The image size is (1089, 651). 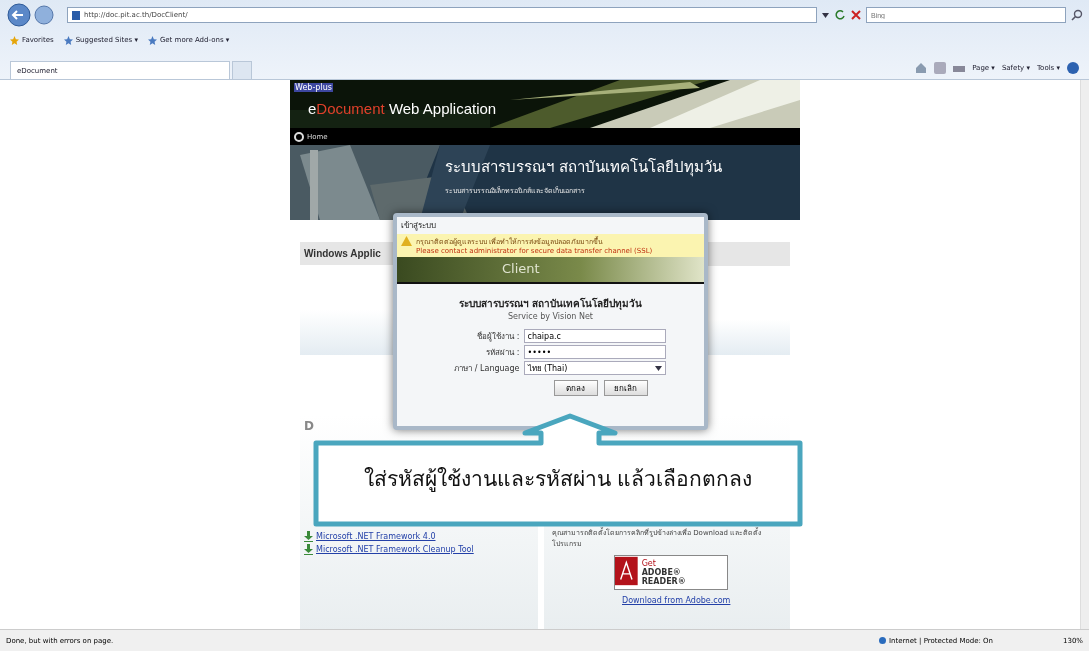 What do you see at coordinates (376, 536) in the screenshot?
I see `download-link: Microsoft .NET Framework 4.0` at bounding box center [376, 536].